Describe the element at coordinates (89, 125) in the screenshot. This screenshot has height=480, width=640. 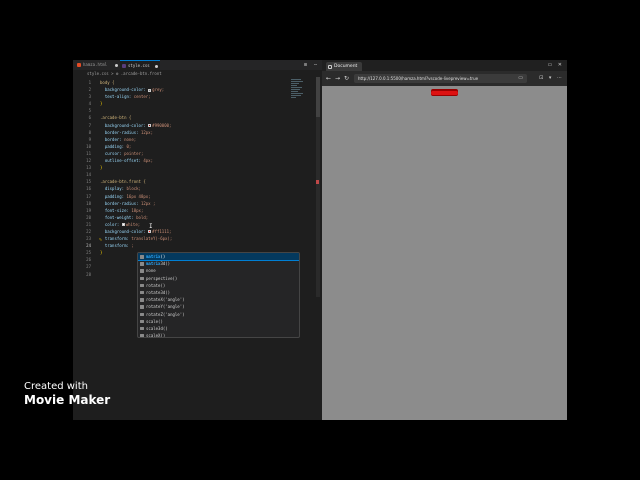
I see `line-number: 7` at that location.